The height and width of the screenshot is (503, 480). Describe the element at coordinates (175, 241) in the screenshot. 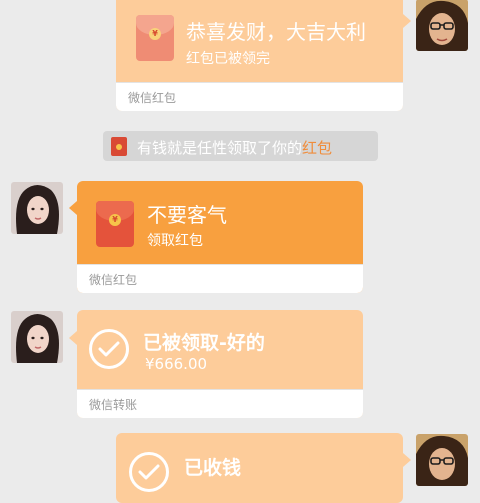

I see `red-packet-action: 领取红包` at that location.